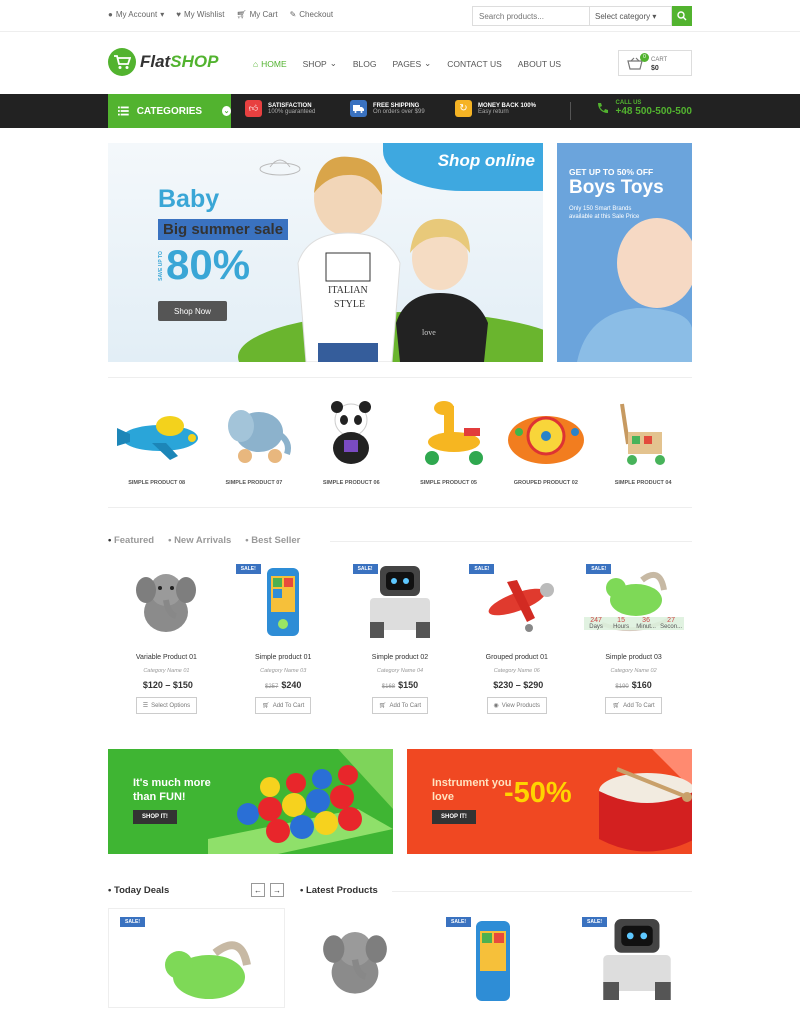  I want to click on next-arrow-icon: →, so click(277, 890).